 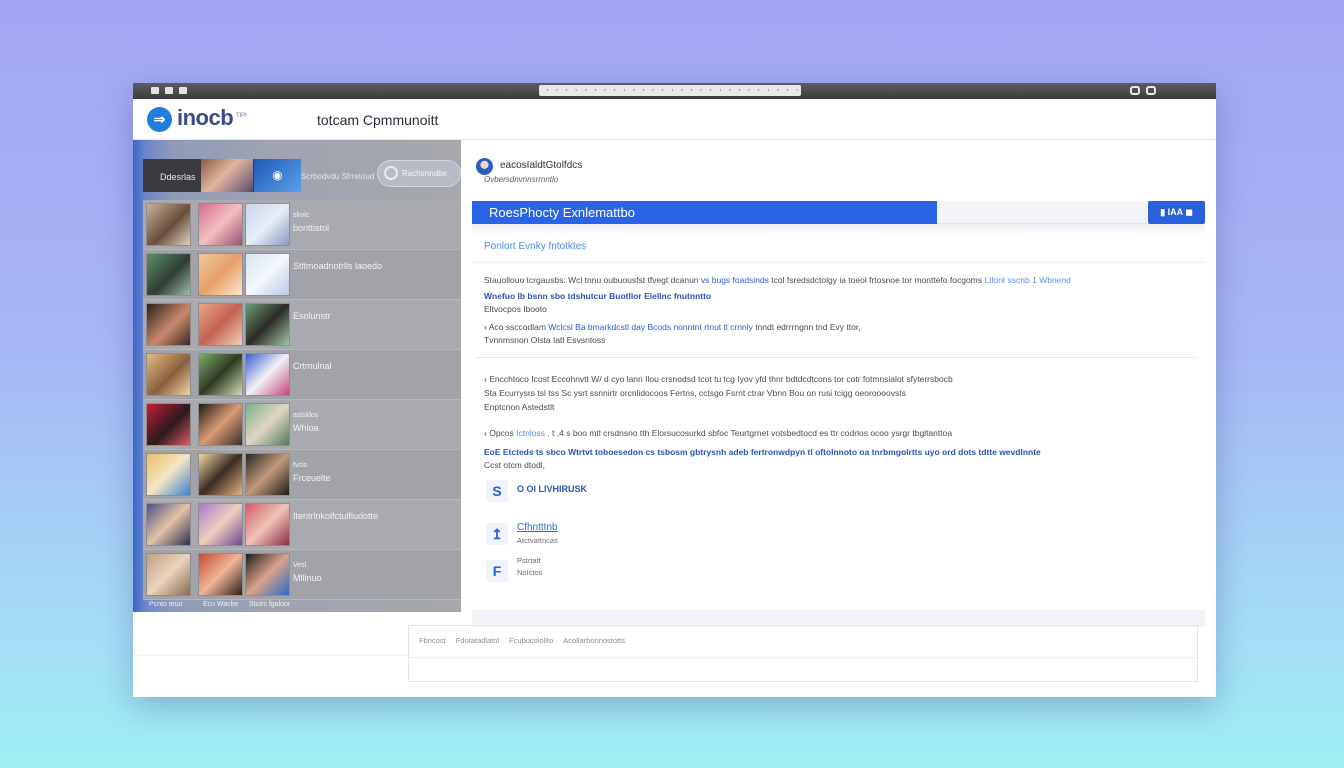 What do you see at coordinates (312, 478) in the screenshot?
I see `participant-name: Frceuelte` at bounding box center [312, 478].